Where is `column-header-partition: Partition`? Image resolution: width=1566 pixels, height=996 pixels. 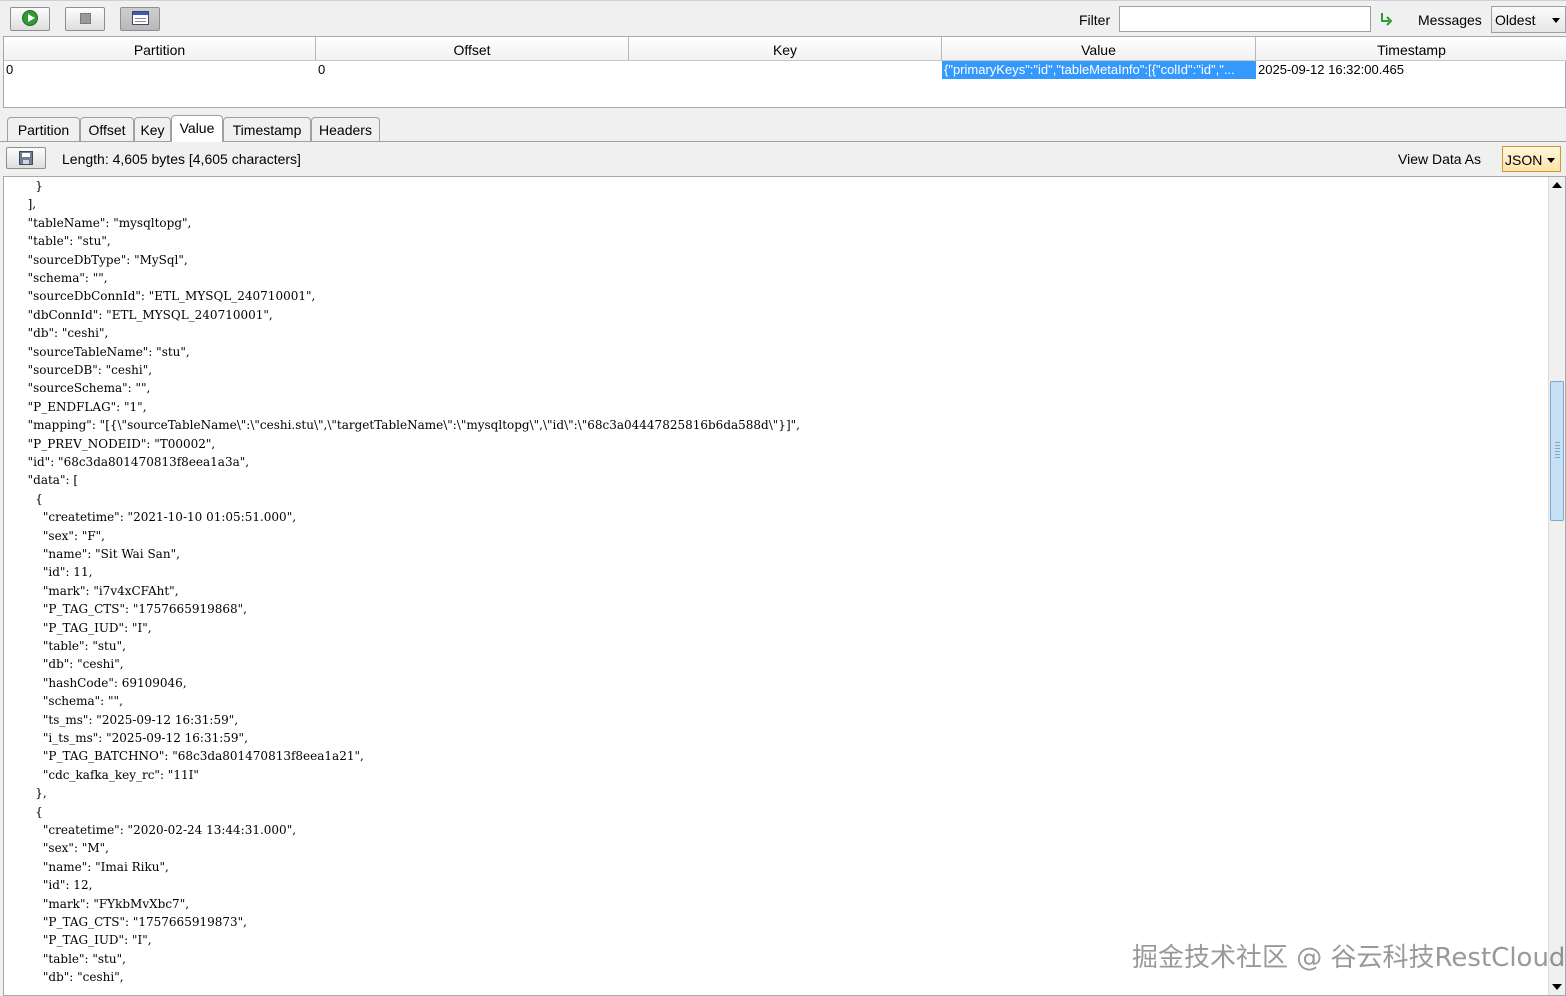 column-header-partition: Partition is located at coordinates (160, 49).